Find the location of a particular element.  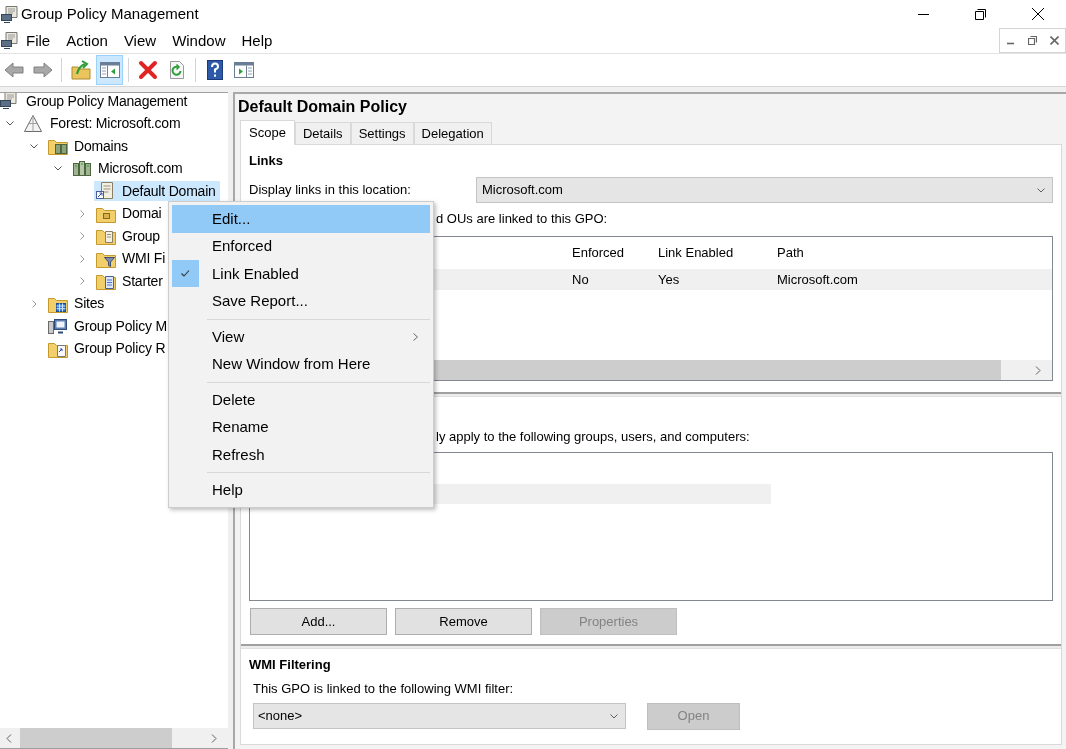

delete-icon is located at coordinates (147, 70).